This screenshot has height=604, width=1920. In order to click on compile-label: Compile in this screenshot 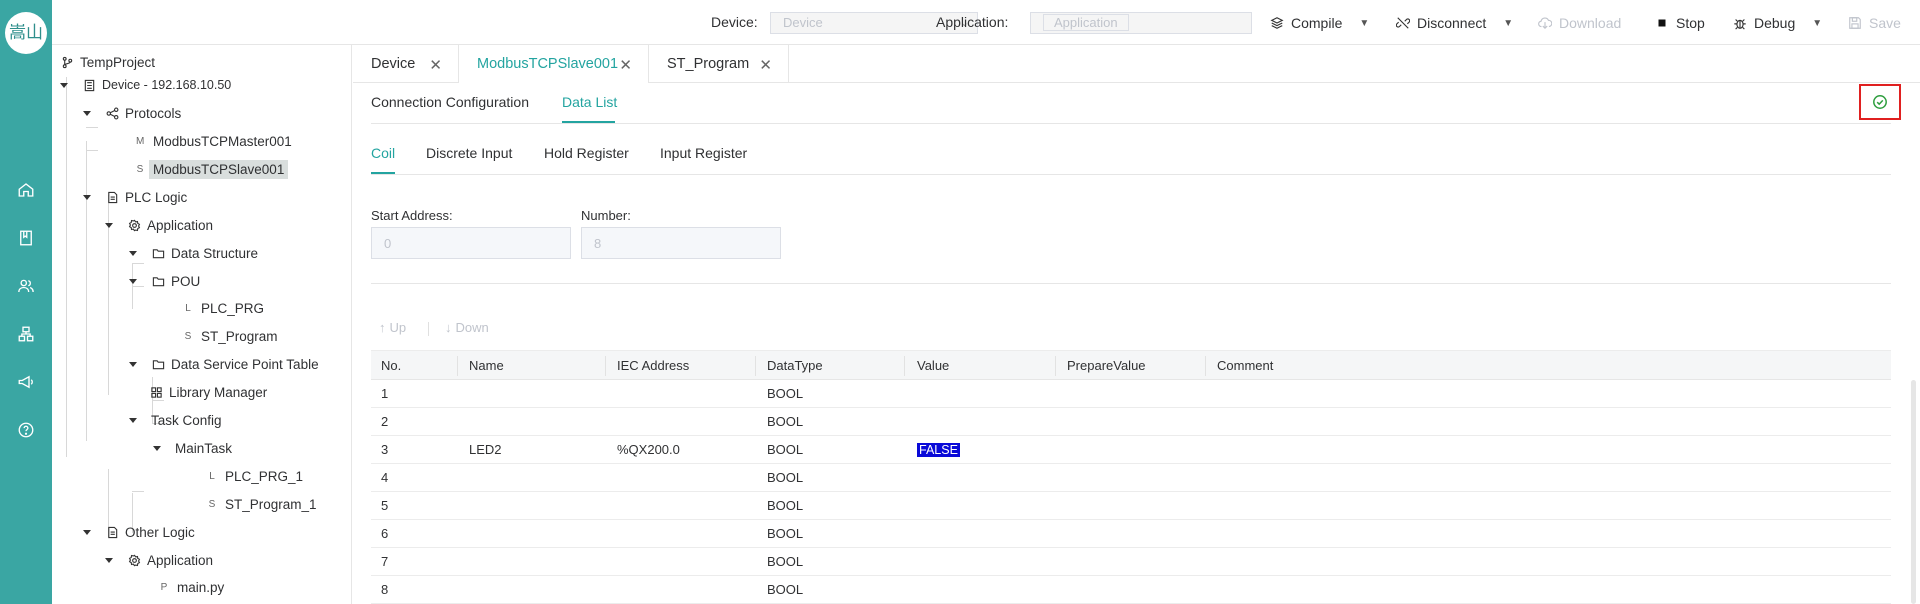, I will do `click(1317, 23)`.